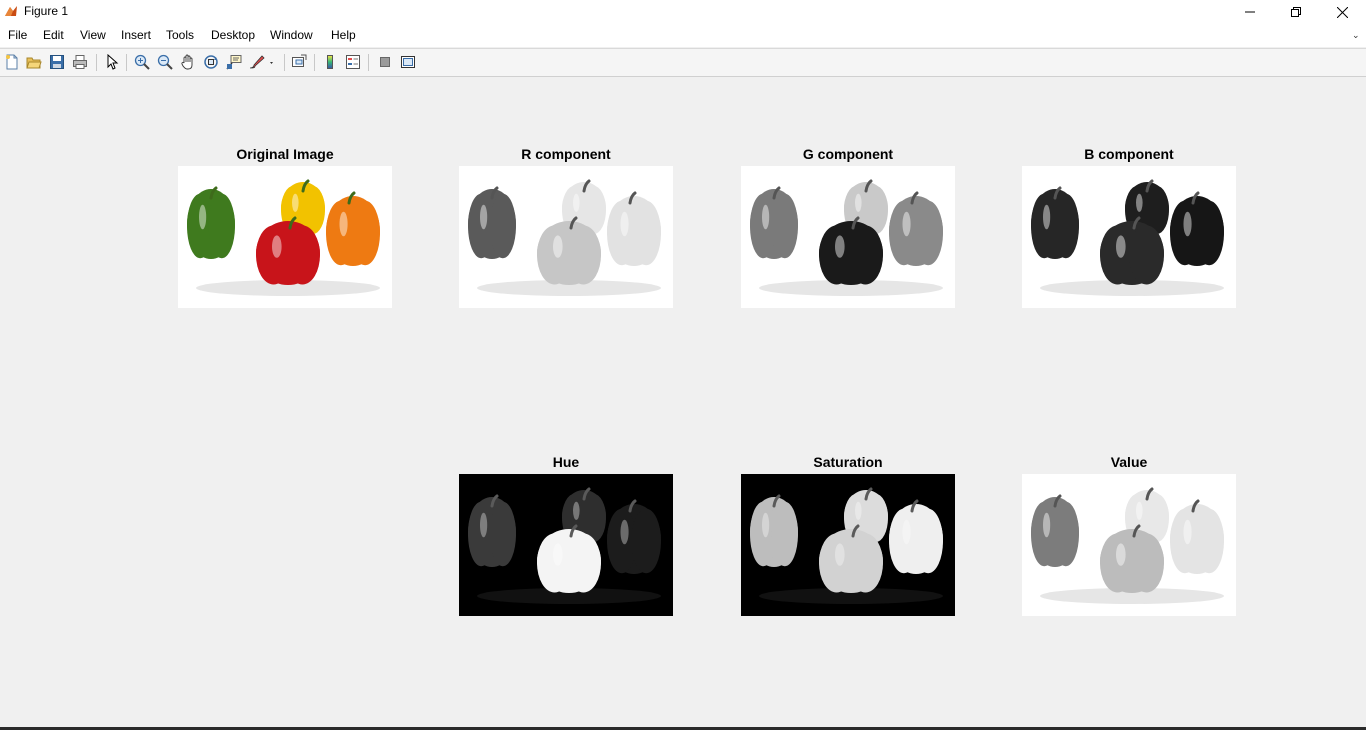  What do you see at coordinates (142, 62) in the screenshot?
I see `zoom-in-button` at bounding box center [142, 62].